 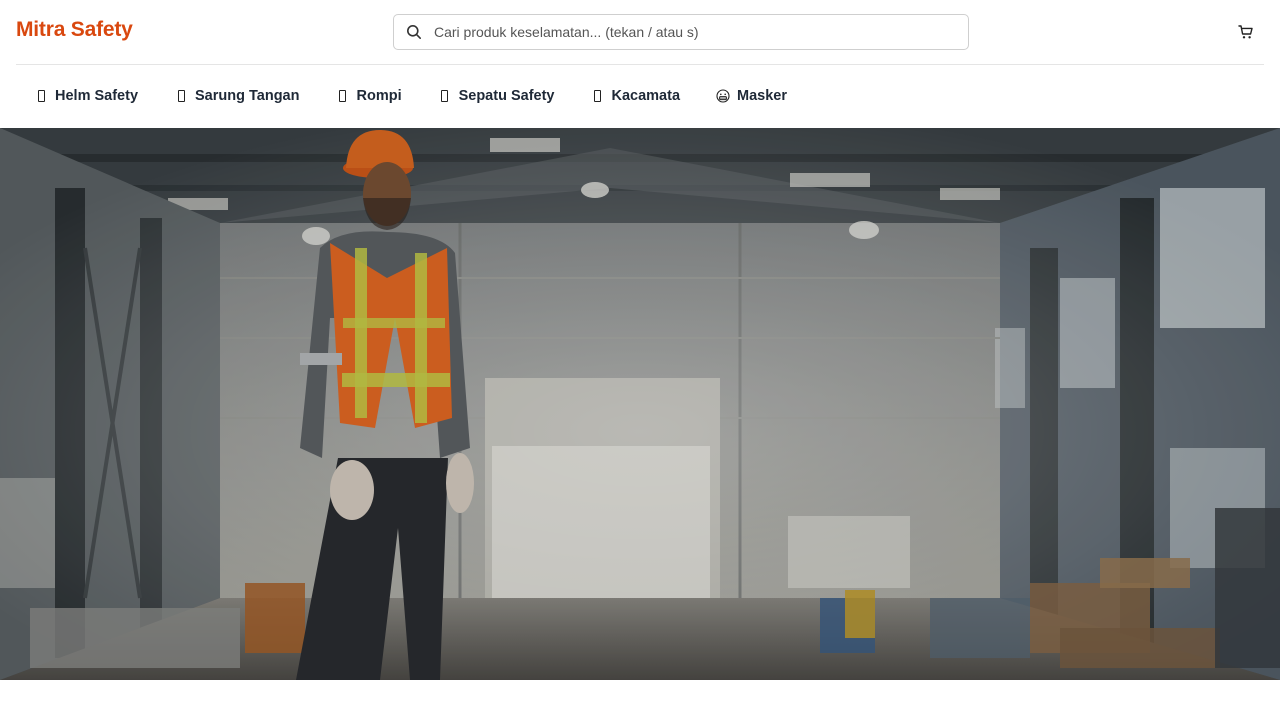 I want to click on top-header: Mitra Safety, so click(x=640, y=32).